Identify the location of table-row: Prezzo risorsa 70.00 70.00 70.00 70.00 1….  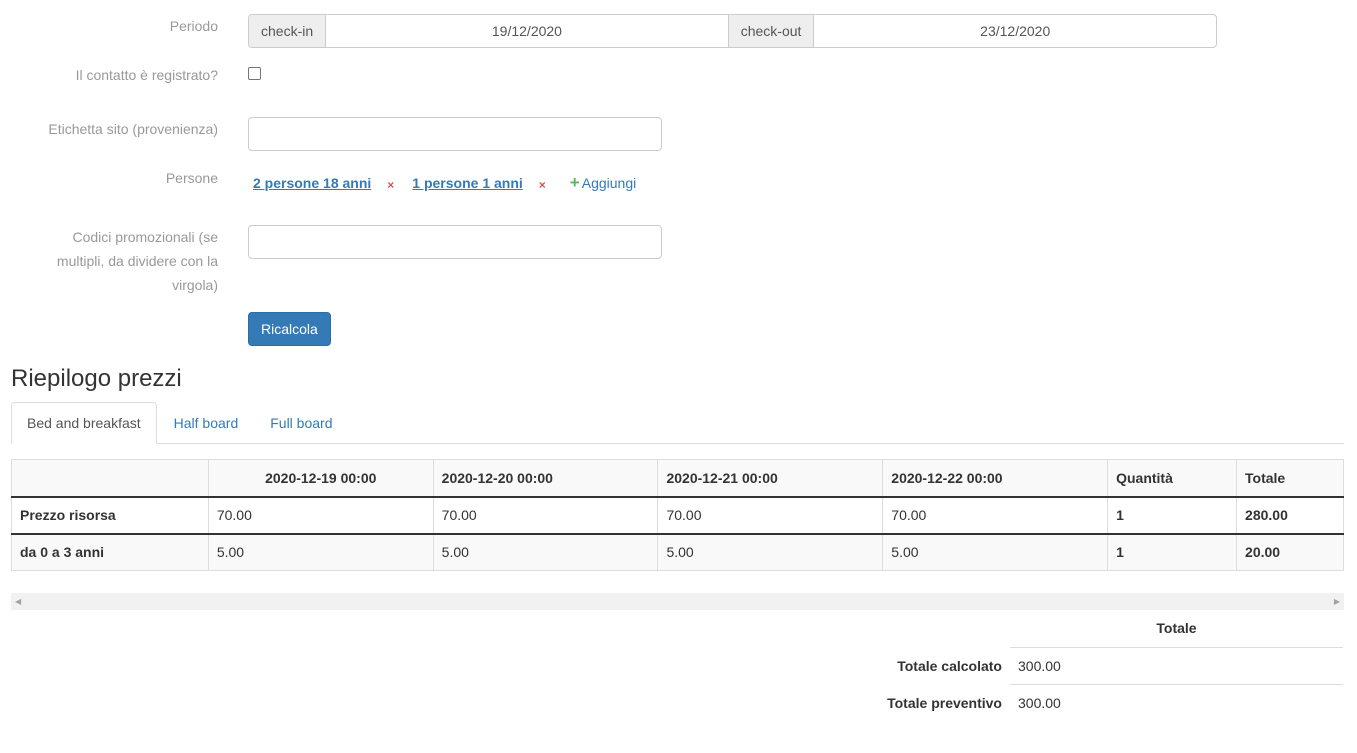
(677, 515).